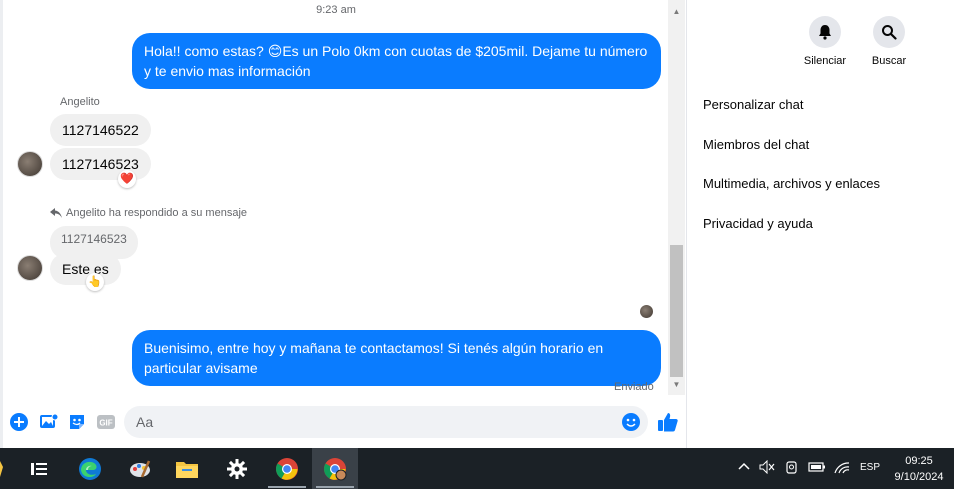 The image size is (954, 489). I want to click on system-clock: 09:25 9/10/2024, so click(919, 469).